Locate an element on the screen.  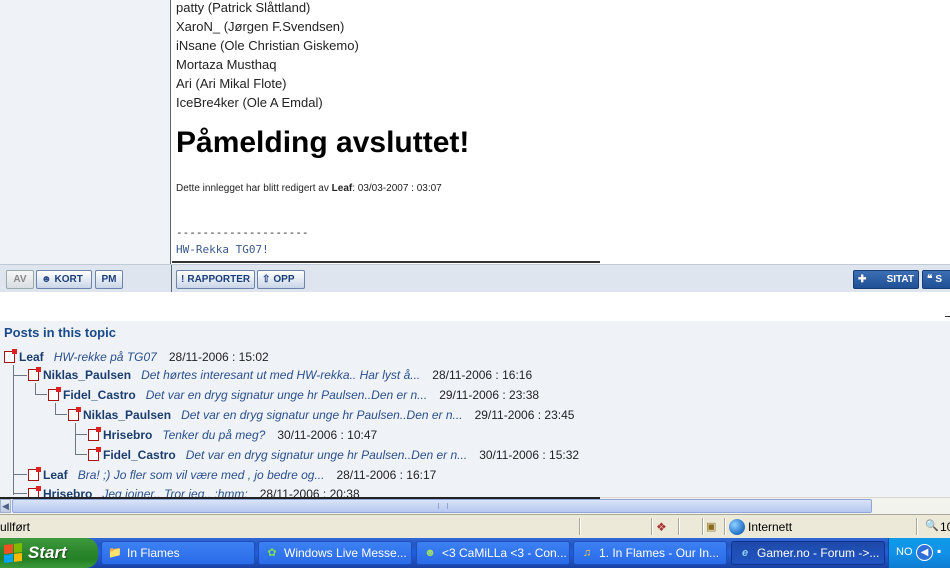
post-date: 30/11-2006 : 15:32 is located at coordinates (529, 455).